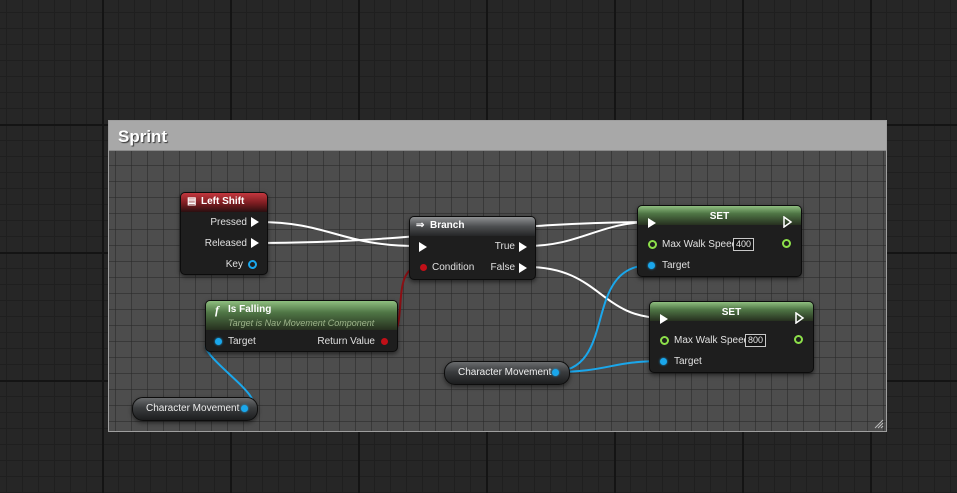 This screenshot has width=957, height=493. What do you see at coordinates (255, 222) in the screenshot?
I see `exec-pin-pressed-icon` at bounding box center [255, 222].